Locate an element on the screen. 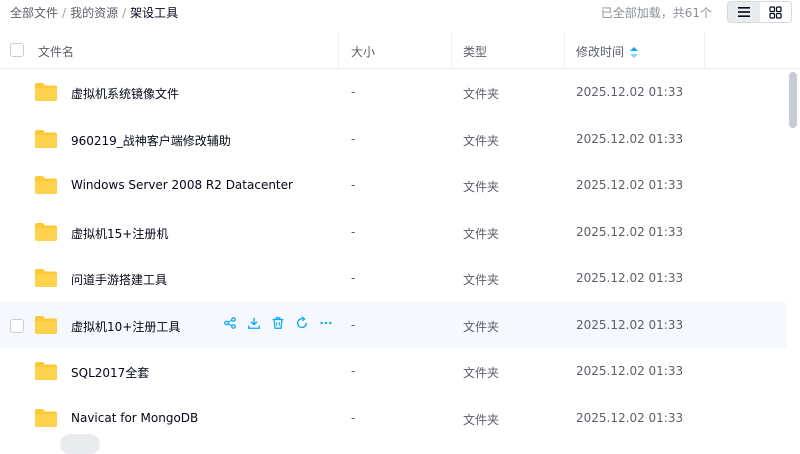 Image resolution: width=800 pixels, height=454 pixels. more-icon is located at coordinates (326, 324).